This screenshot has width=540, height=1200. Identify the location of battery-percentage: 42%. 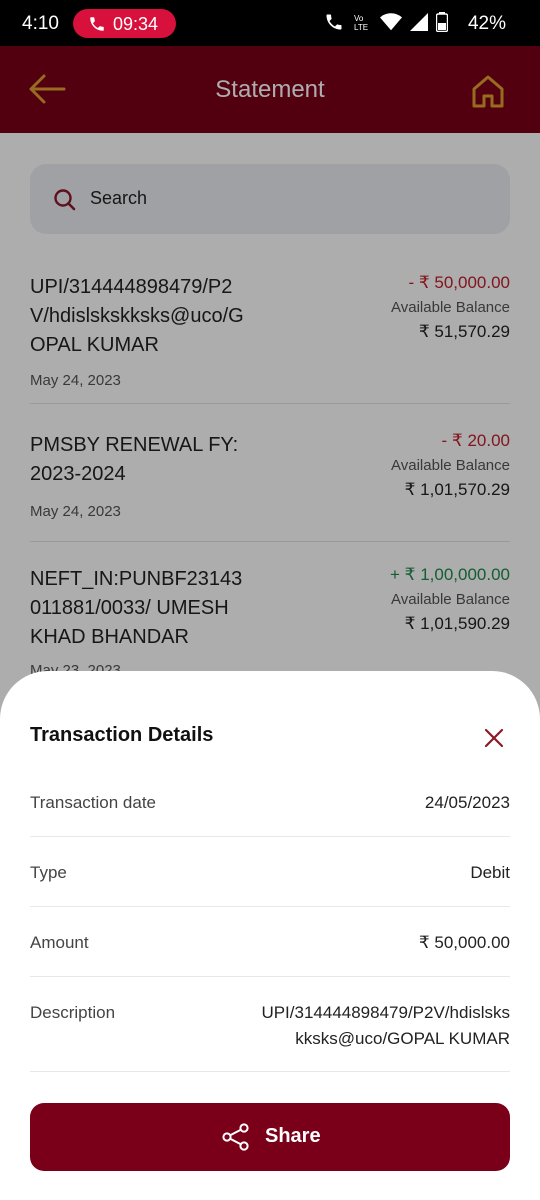
(486, 23).